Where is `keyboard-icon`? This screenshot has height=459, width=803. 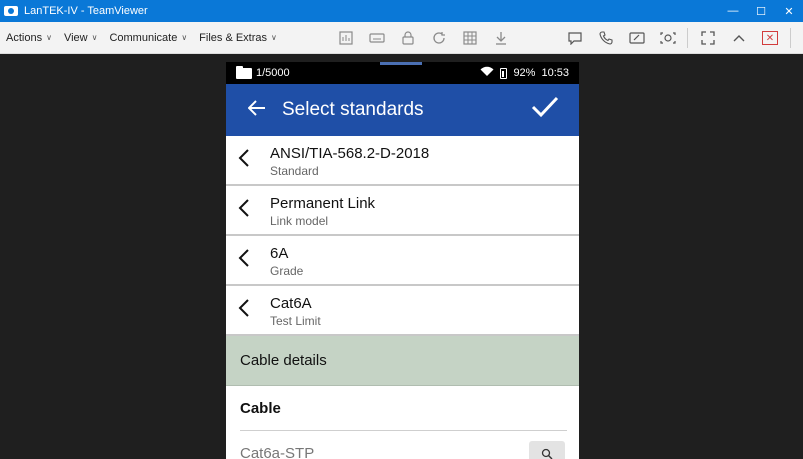 keyboard-icon is located at coordinates (376, 38).